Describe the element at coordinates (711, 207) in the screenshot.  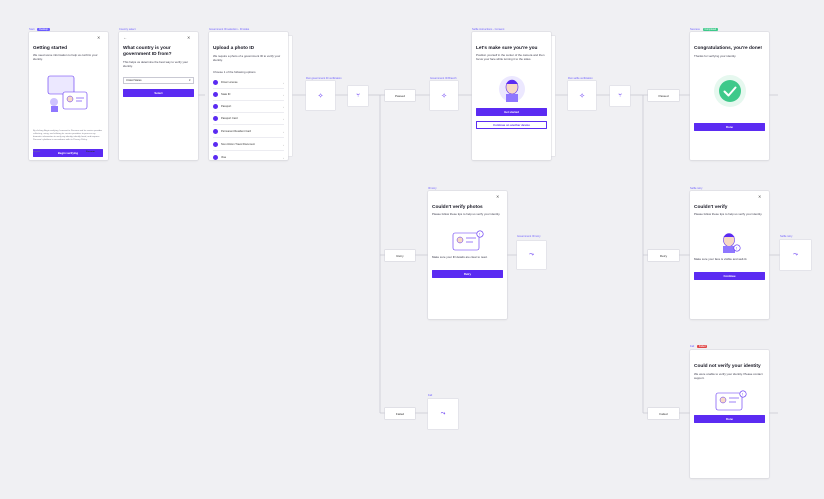
I see `page-title: Couldn't verify` at that location.